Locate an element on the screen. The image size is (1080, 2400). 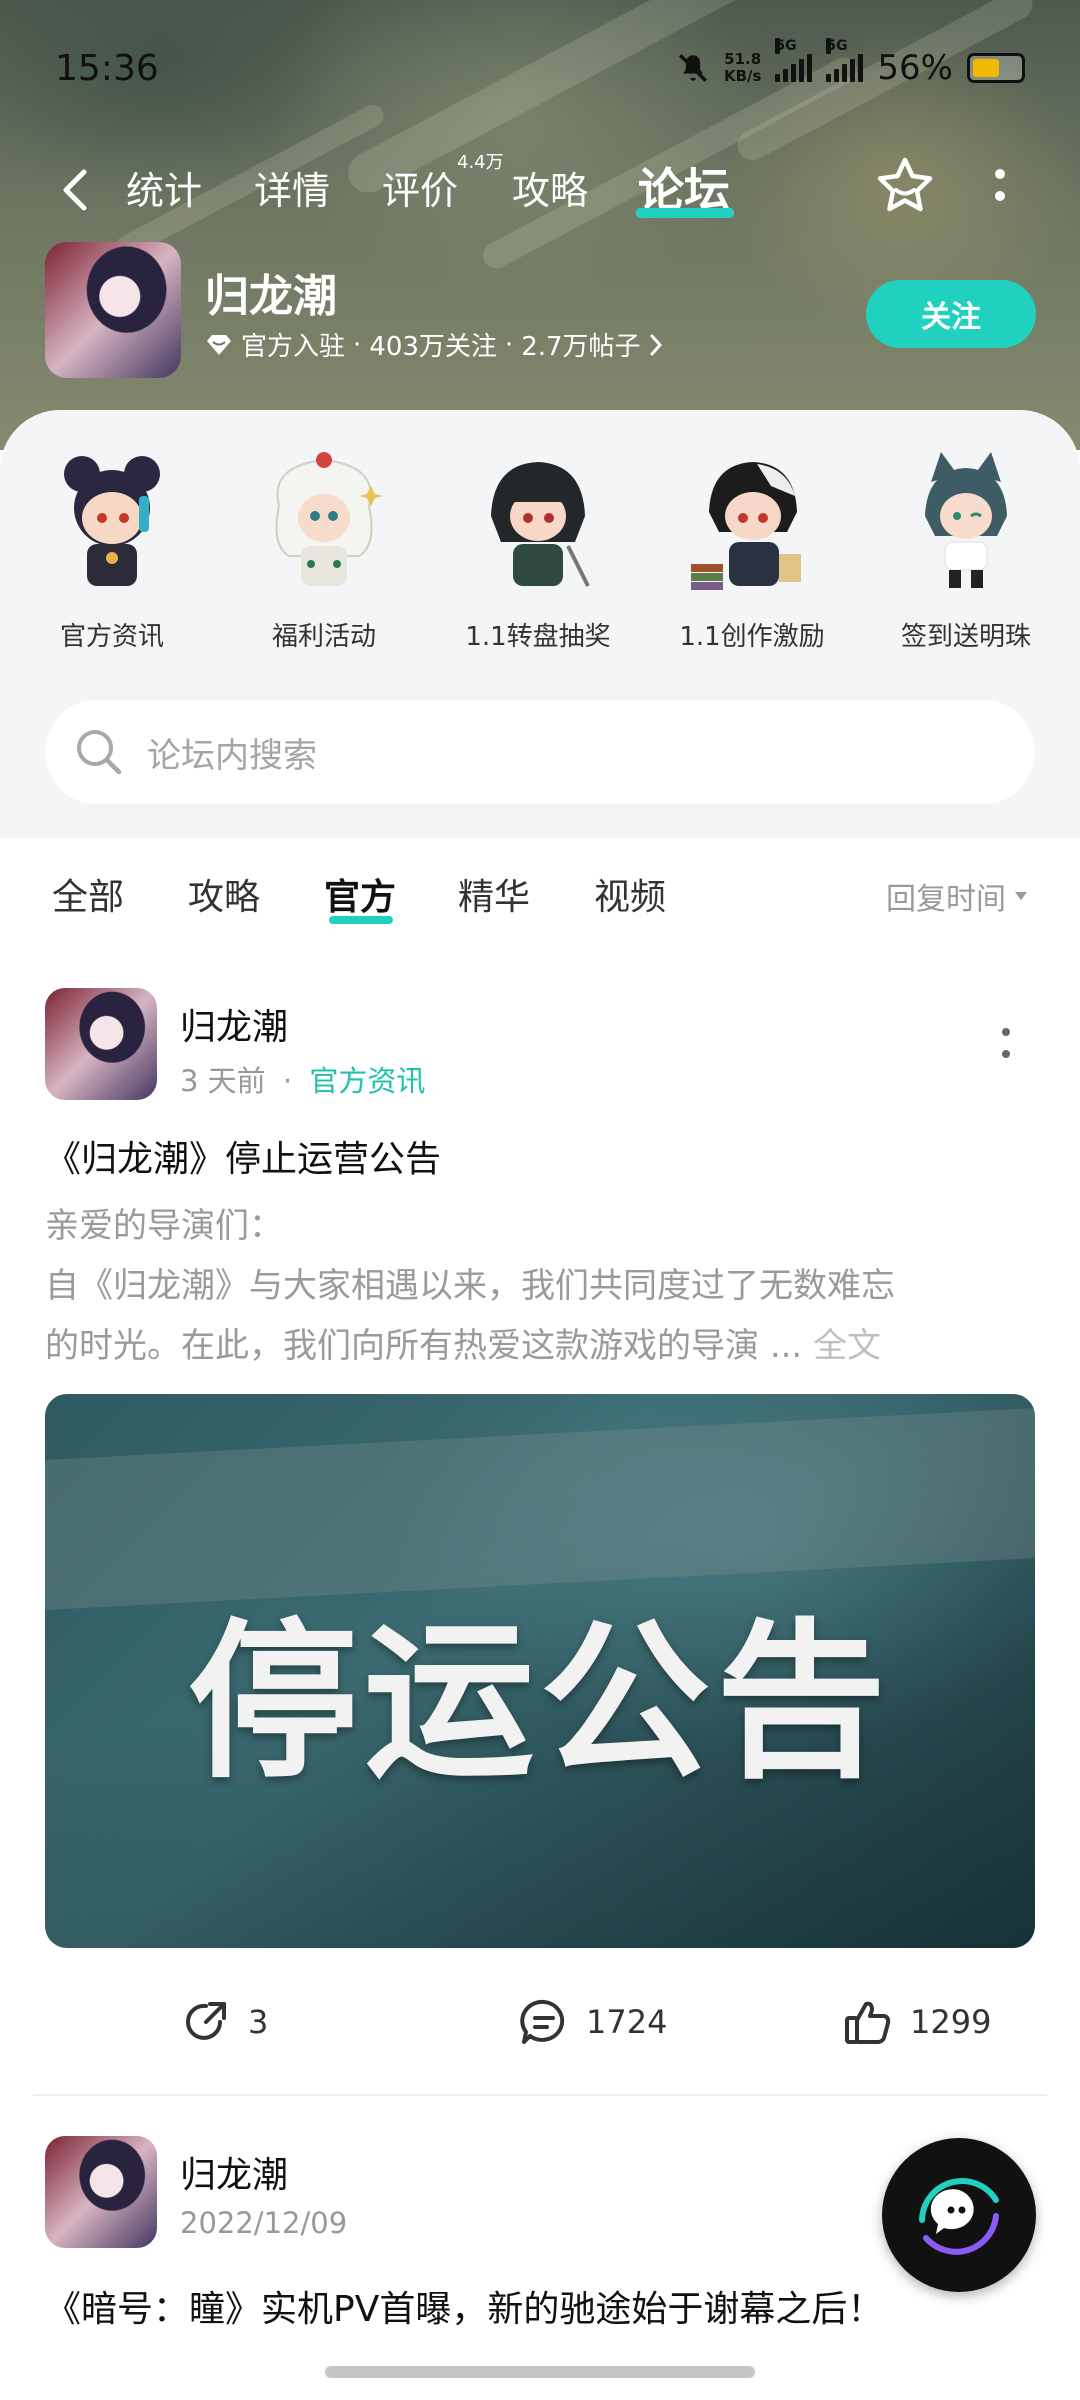
sort-label: 回复时间 is located at coordinates (946, 899).